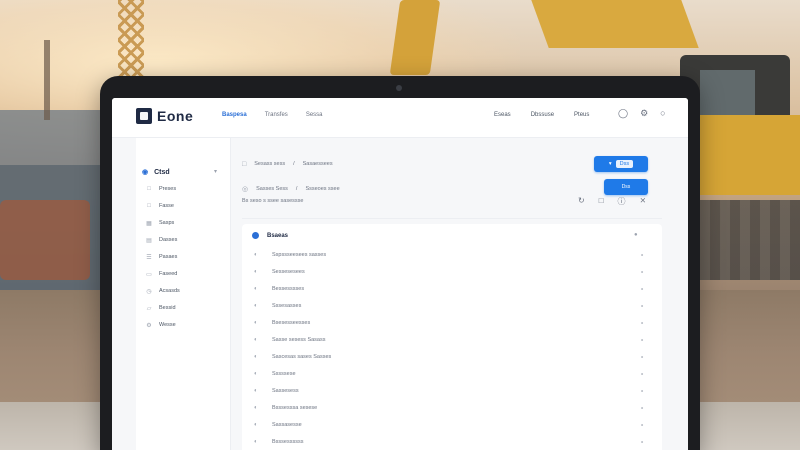 Image resolution: width=800 pixels, height=450 pixels. Describe the element at coordinates (149, 189) in the screenshot. I see `file-icon: □` at that location.